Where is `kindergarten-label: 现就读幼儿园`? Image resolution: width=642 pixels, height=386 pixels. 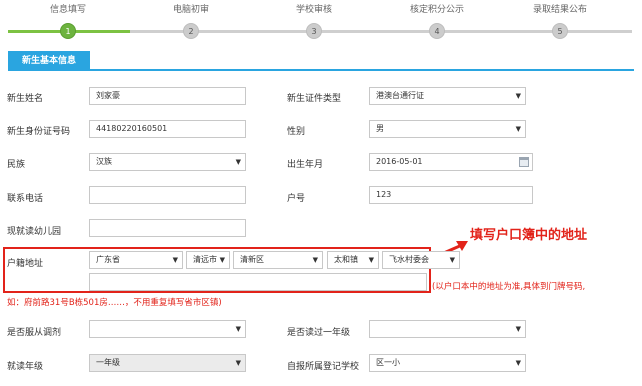
kindergarten-label: 现就读幼儿园 is located at coordinates (34, 232).